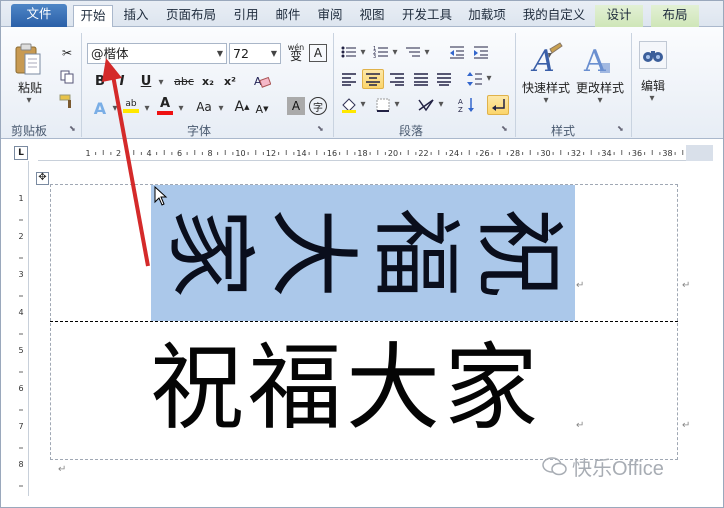  I want to click on superscript-button: x², so click(230, 81).